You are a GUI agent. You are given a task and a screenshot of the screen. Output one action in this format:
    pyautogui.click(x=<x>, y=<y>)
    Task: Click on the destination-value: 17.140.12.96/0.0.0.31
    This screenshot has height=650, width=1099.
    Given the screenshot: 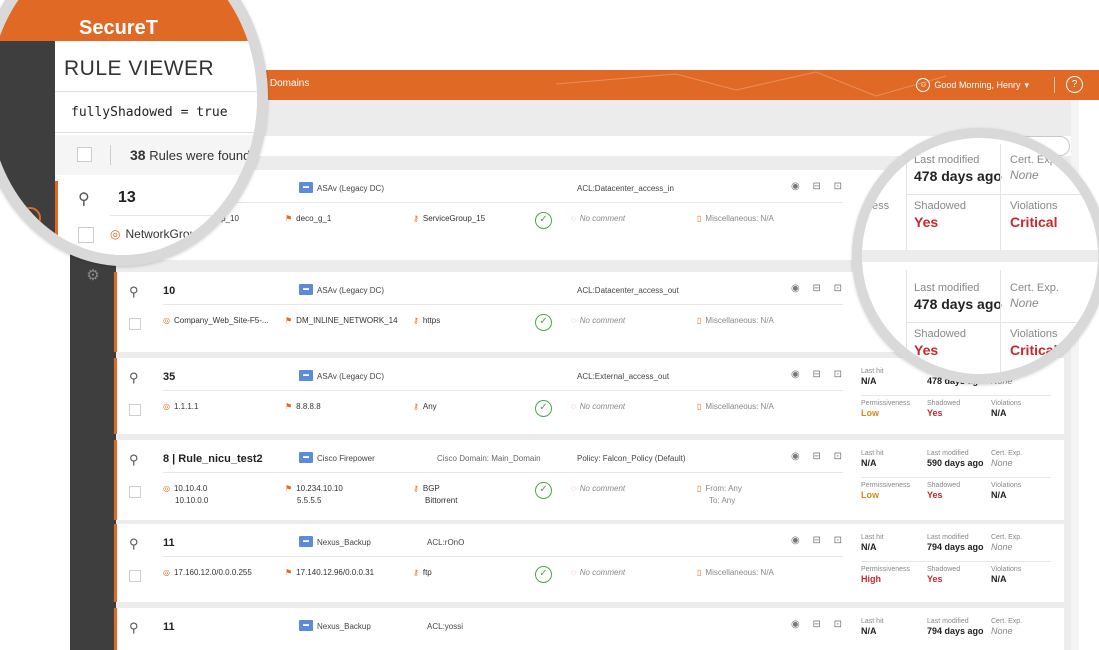 What is the action you would take?
    pyautogui.click(x=335, y=572)
    